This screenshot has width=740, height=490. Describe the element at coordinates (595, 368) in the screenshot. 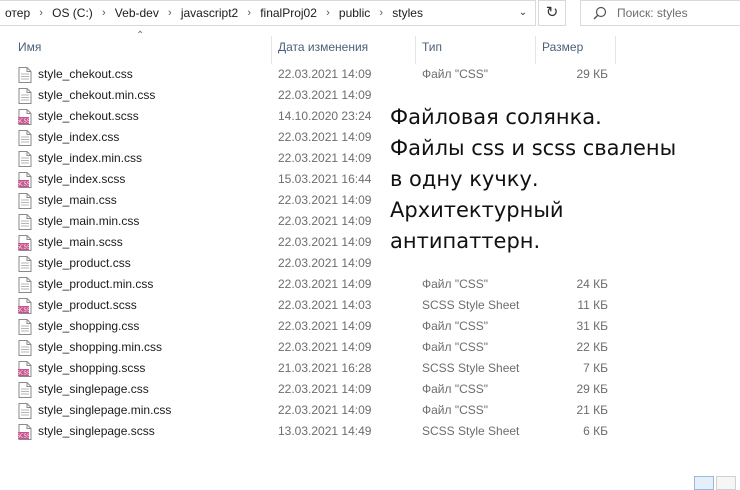

I see `file-size: 7 КБ` at that location.